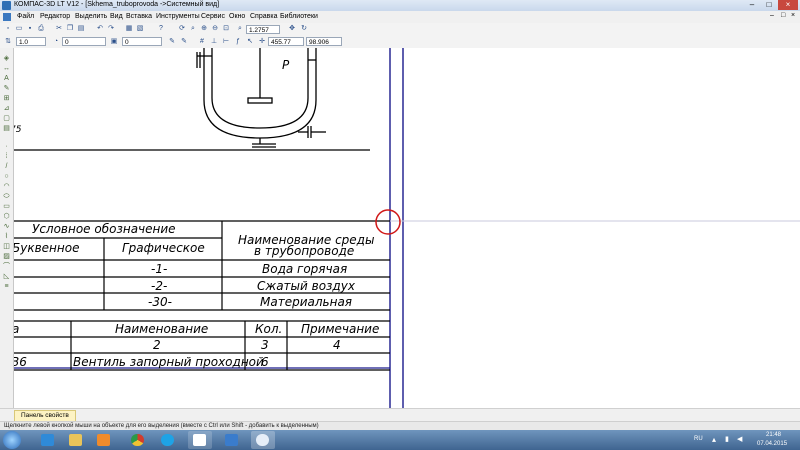 The width and height of the screenshot is (800, 450). I want to click on zoom-out-icon: ⊖, so click(215, 29).